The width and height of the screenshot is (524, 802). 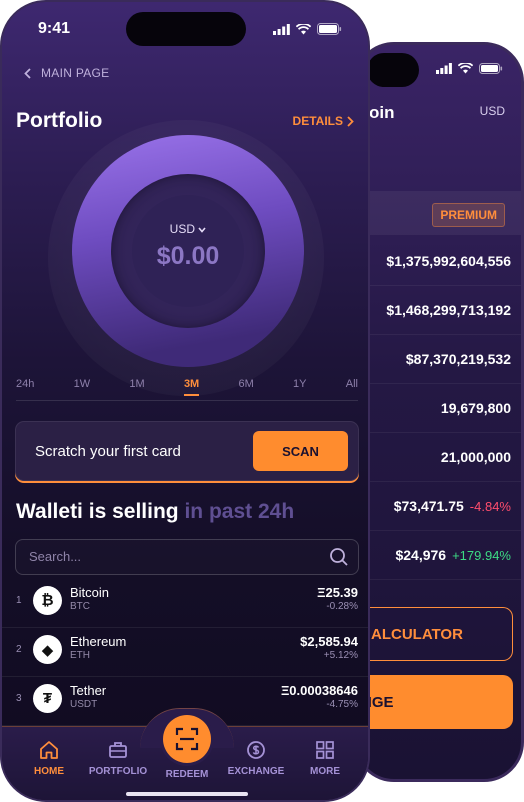 I want to click on stat-value: $87,370,219,532, so click(x=458, y=359).